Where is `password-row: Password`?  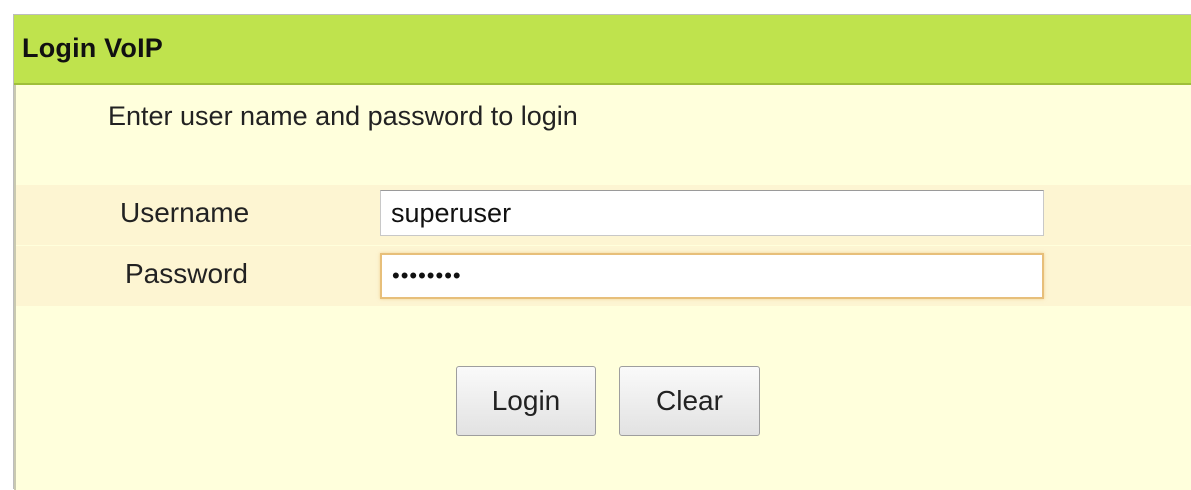
password-row: Password is located at coordinates (603, 276).